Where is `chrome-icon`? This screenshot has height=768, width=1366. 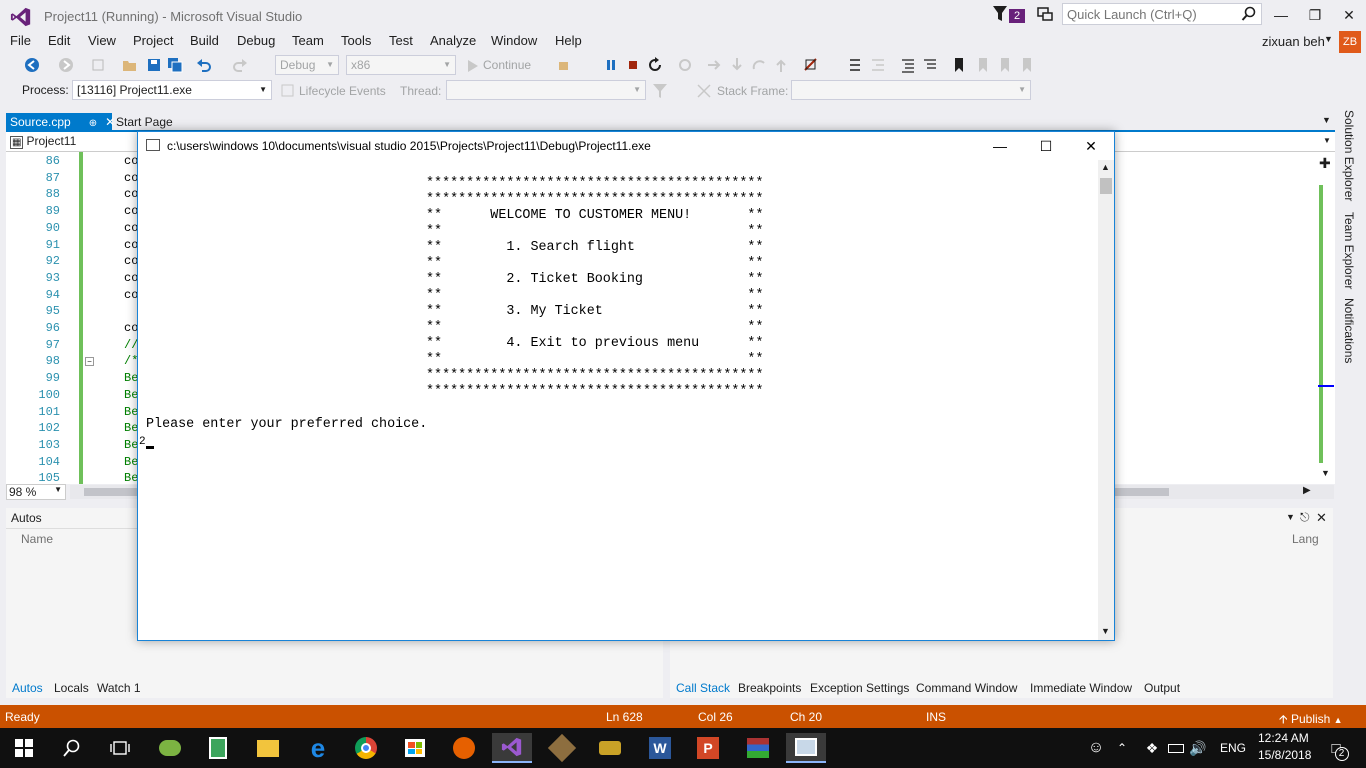 chrome-icon is located at coordinates (366, 748).